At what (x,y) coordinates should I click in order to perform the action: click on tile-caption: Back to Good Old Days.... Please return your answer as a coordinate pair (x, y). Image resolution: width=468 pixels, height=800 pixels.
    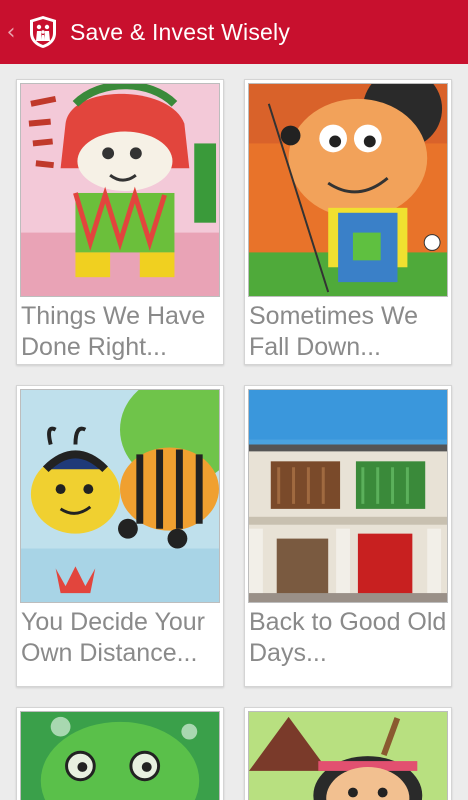
    Looking at the image, I should click on (348, 637).